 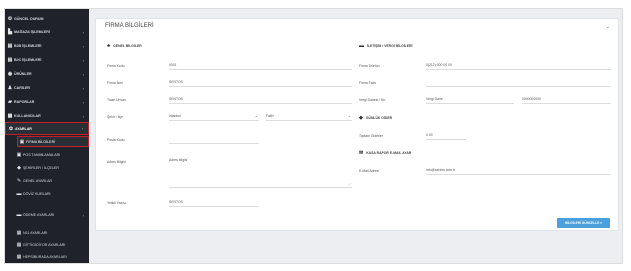 I want to click on resize-handle-icon: ⟋, so click(x=349, y=184).